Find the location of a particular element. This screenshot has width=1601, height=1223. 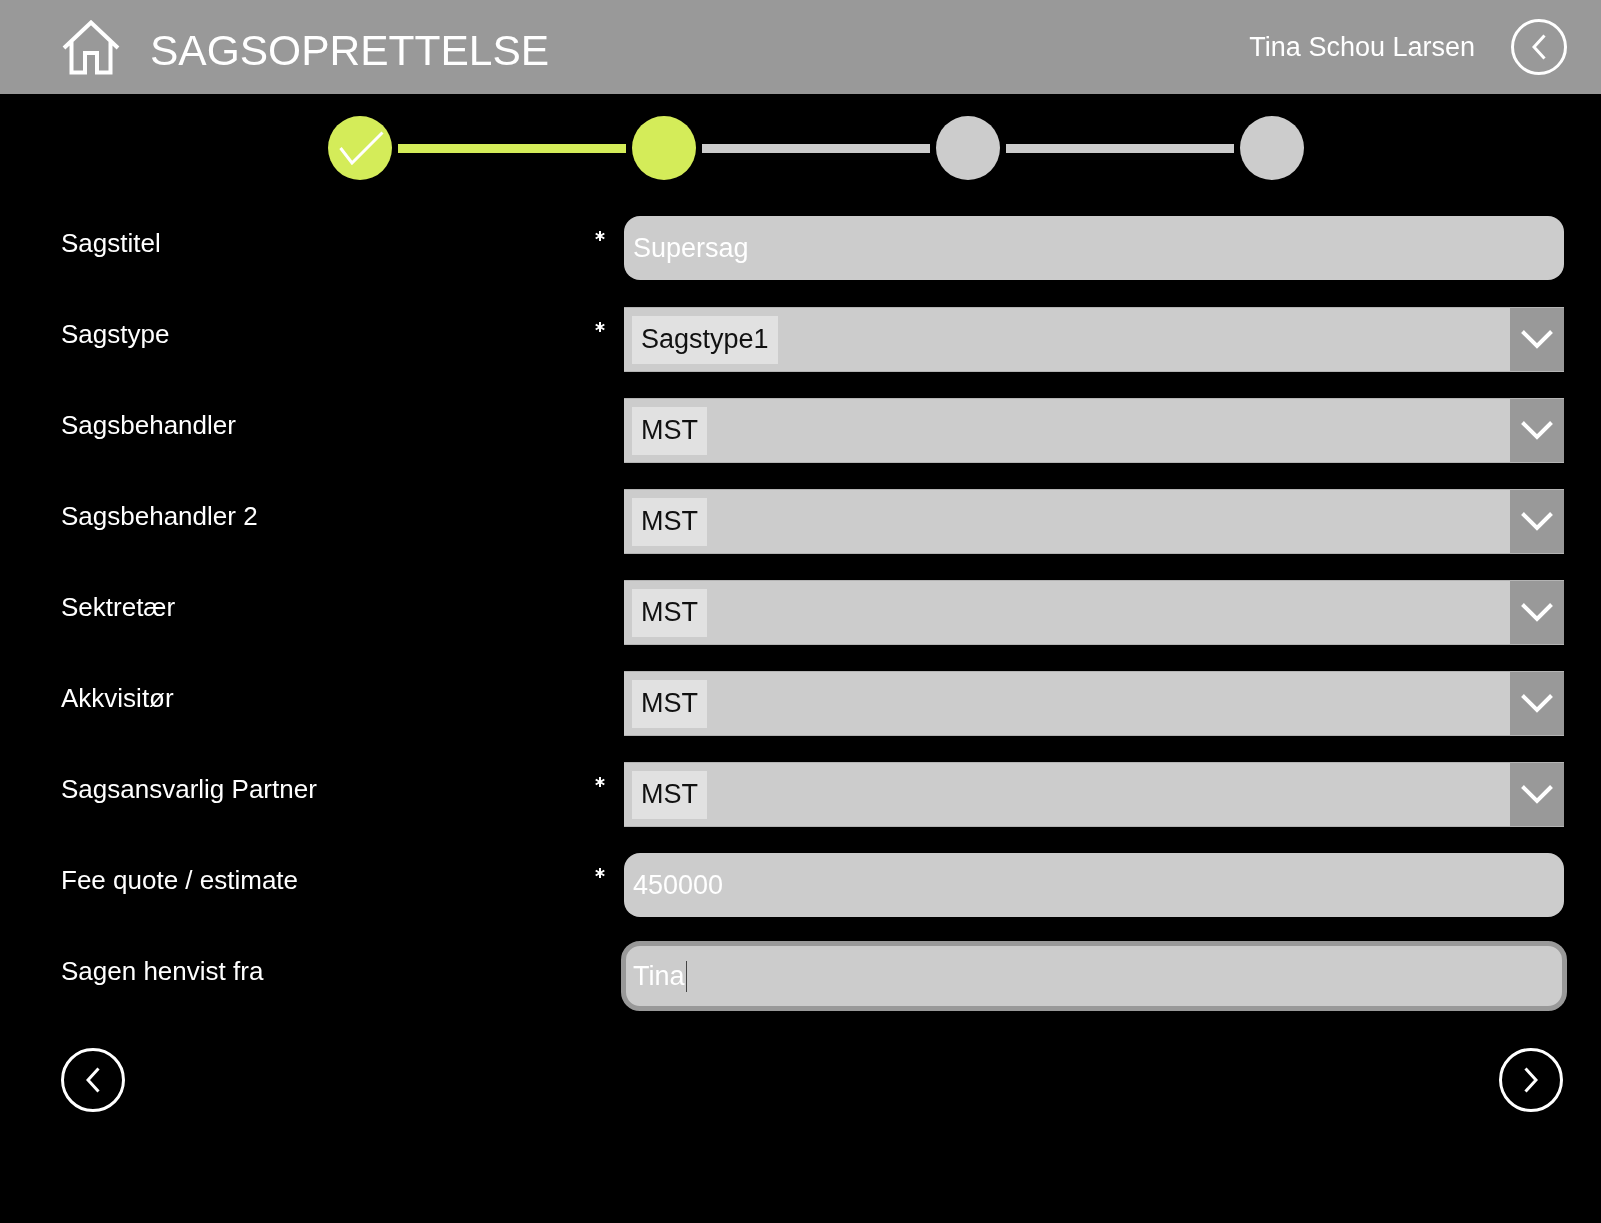

checkmark-icon is located at coordinates (361, 148).